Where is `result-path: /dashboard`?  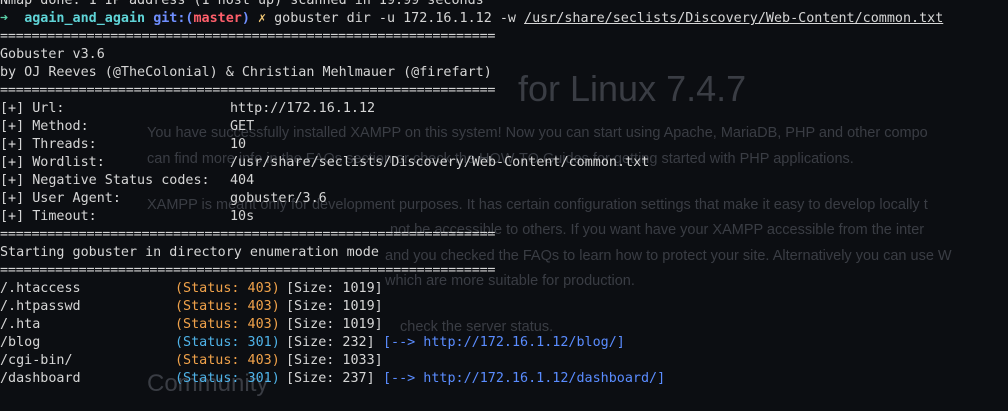 result-path: /dashboard is located at coordinates (40, 378).